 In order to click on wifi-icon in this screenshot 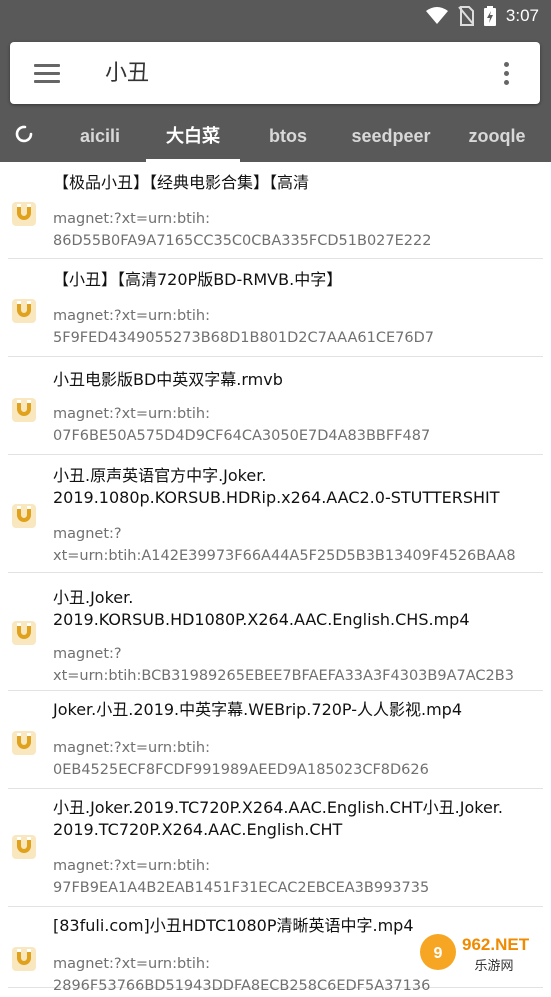, I will do `click(436, 15)`.